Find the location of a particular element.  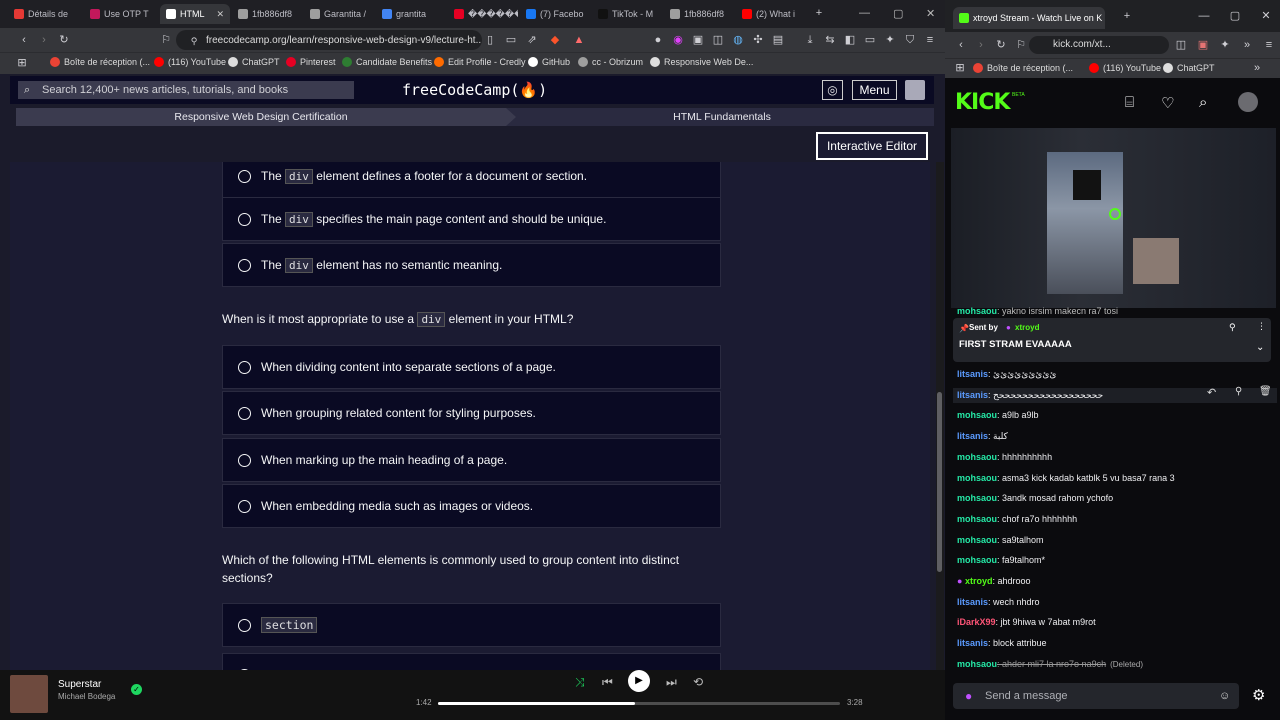

interactive-editor-button: Interactive Editor is located at coordinates (872, 146).